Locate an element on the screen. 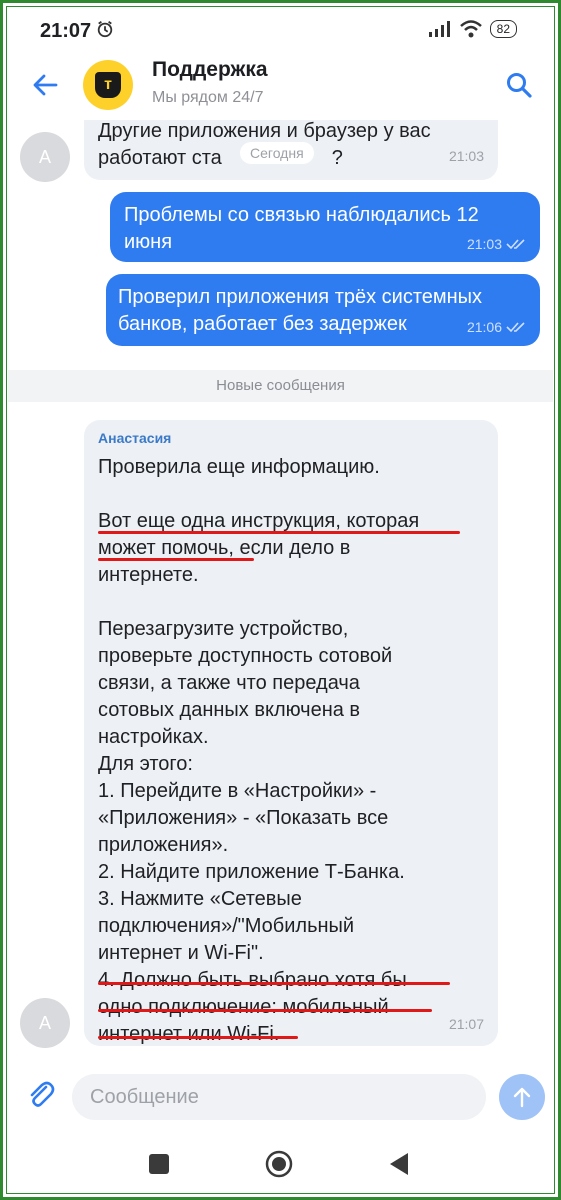 The width and height of the screenshot is (561, 1200). send-arrow-icon is located at coordinates (522, 1097).